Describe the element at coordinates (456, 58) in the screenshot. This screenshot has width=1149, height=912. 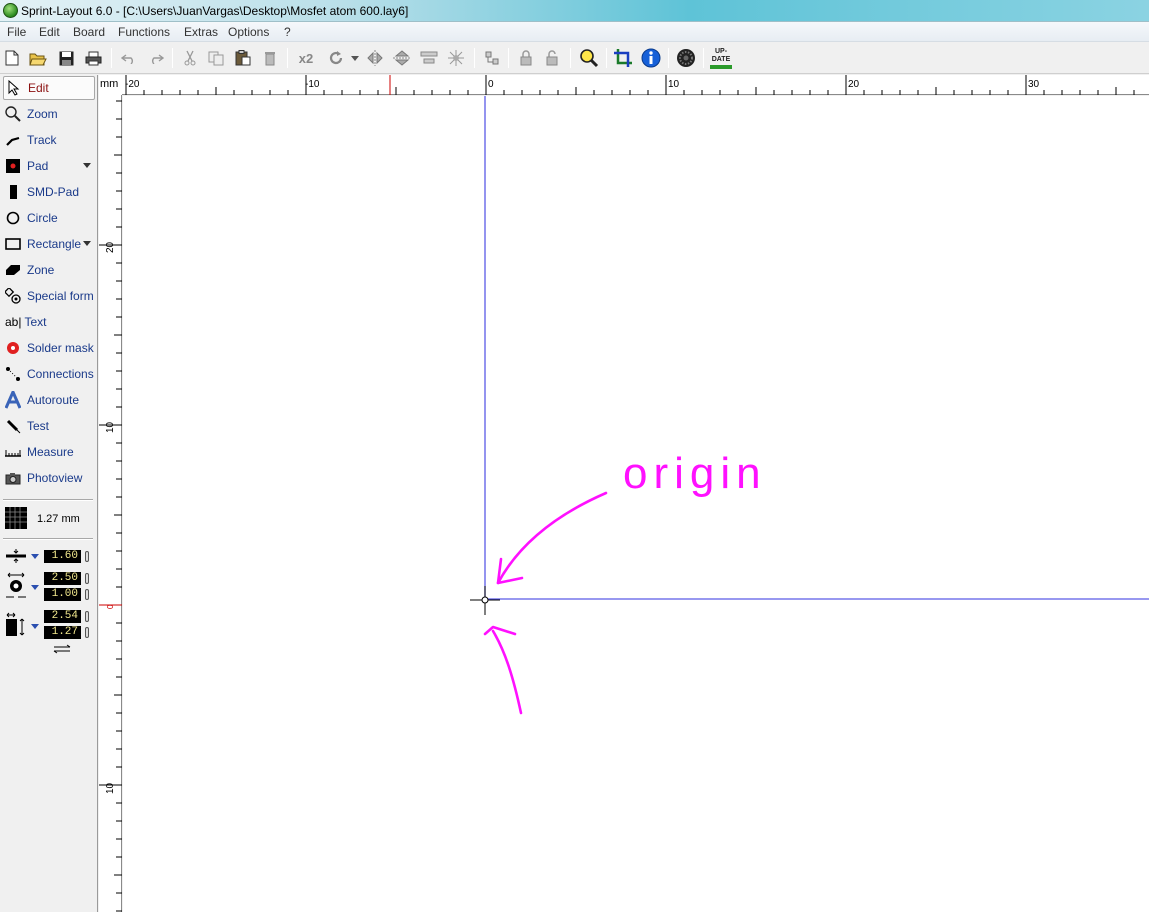
I see `group-icon` at that location.